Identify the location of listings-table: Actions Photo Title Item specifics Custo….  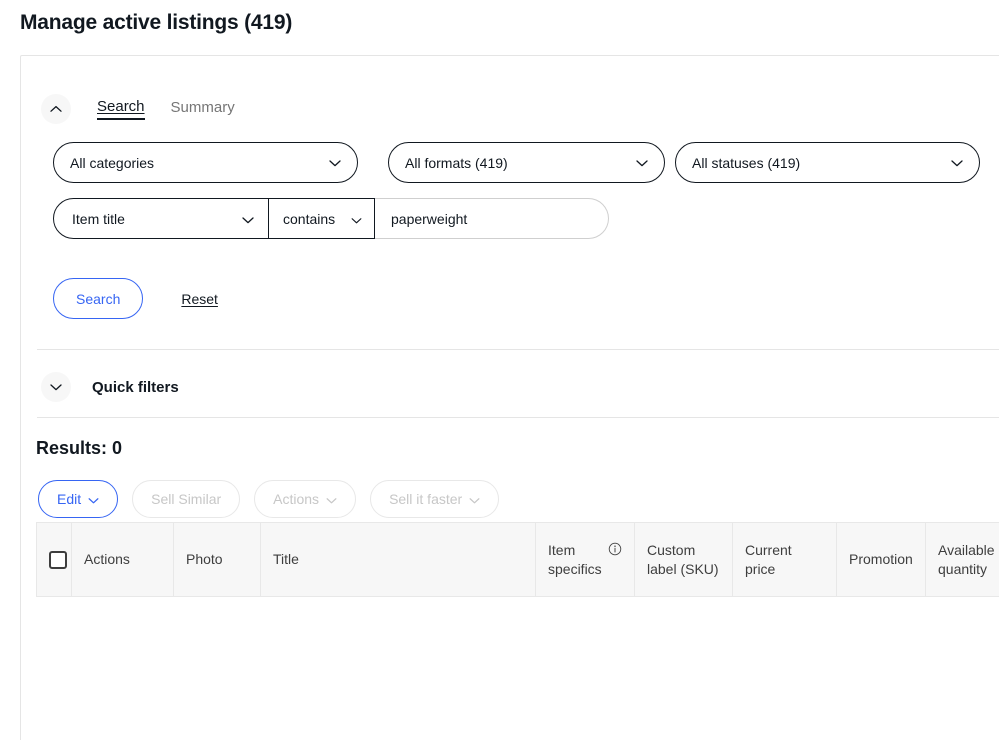
(517, 559).